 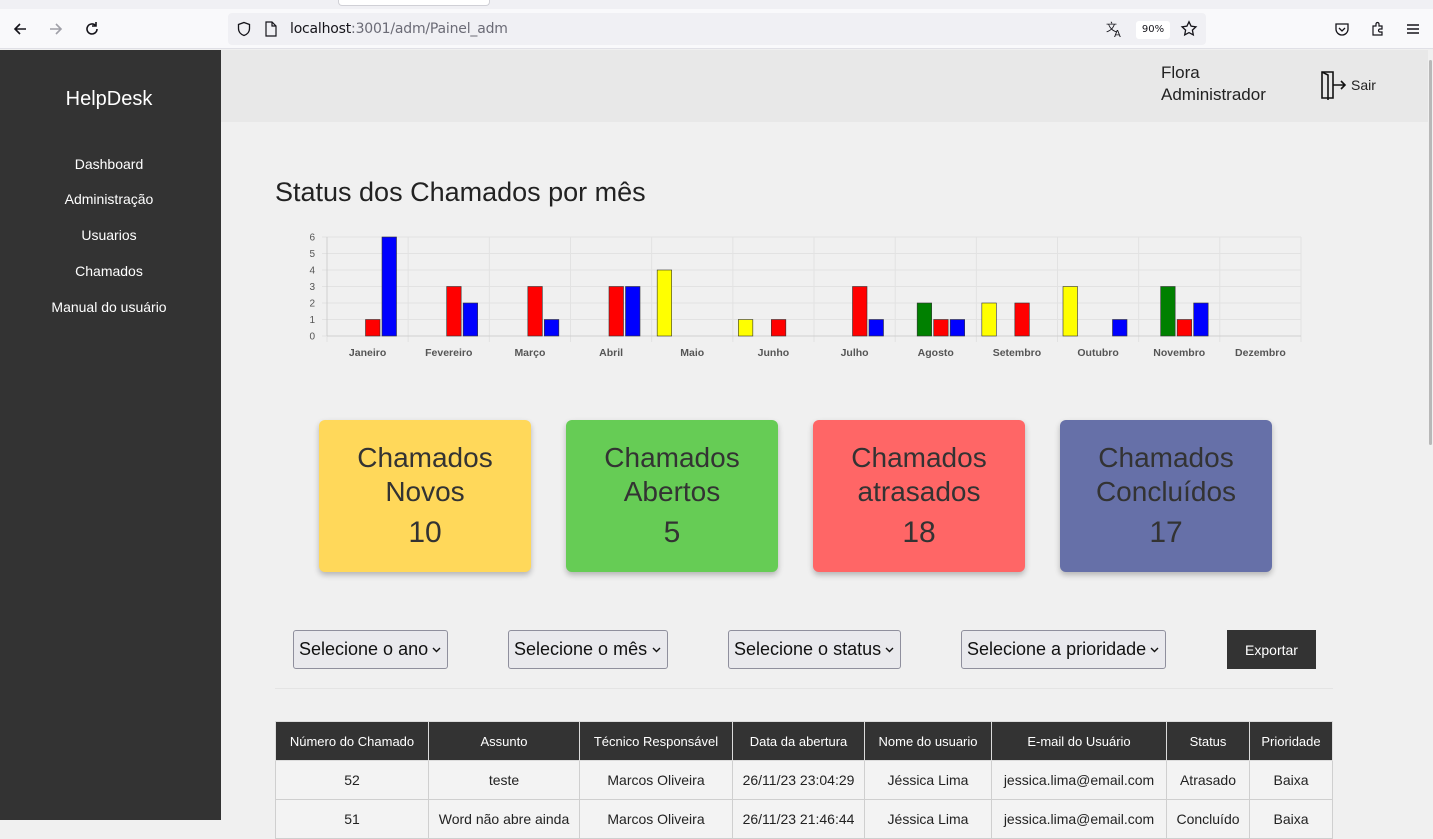 What do you see at coordinates (919, 532) in the screenshot?
I see `card-value: 18` at bounding box center [919, 532].